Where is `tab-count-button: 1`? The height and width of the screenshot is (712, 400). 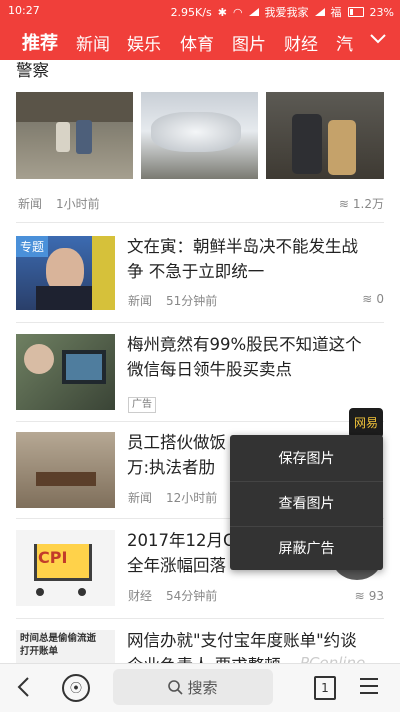
tab-count-button: 1 is located at coordinates (325, 688).